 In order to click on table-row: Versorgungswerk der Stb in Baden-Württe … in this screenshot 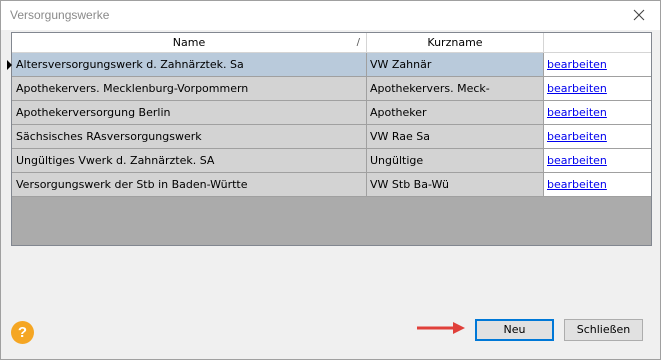, I will do `click(331, 185)`.